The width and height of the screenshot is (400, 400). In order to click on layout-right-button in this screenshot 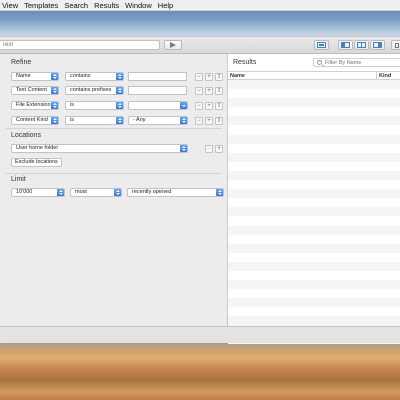, I will do `click(377, 45)`.